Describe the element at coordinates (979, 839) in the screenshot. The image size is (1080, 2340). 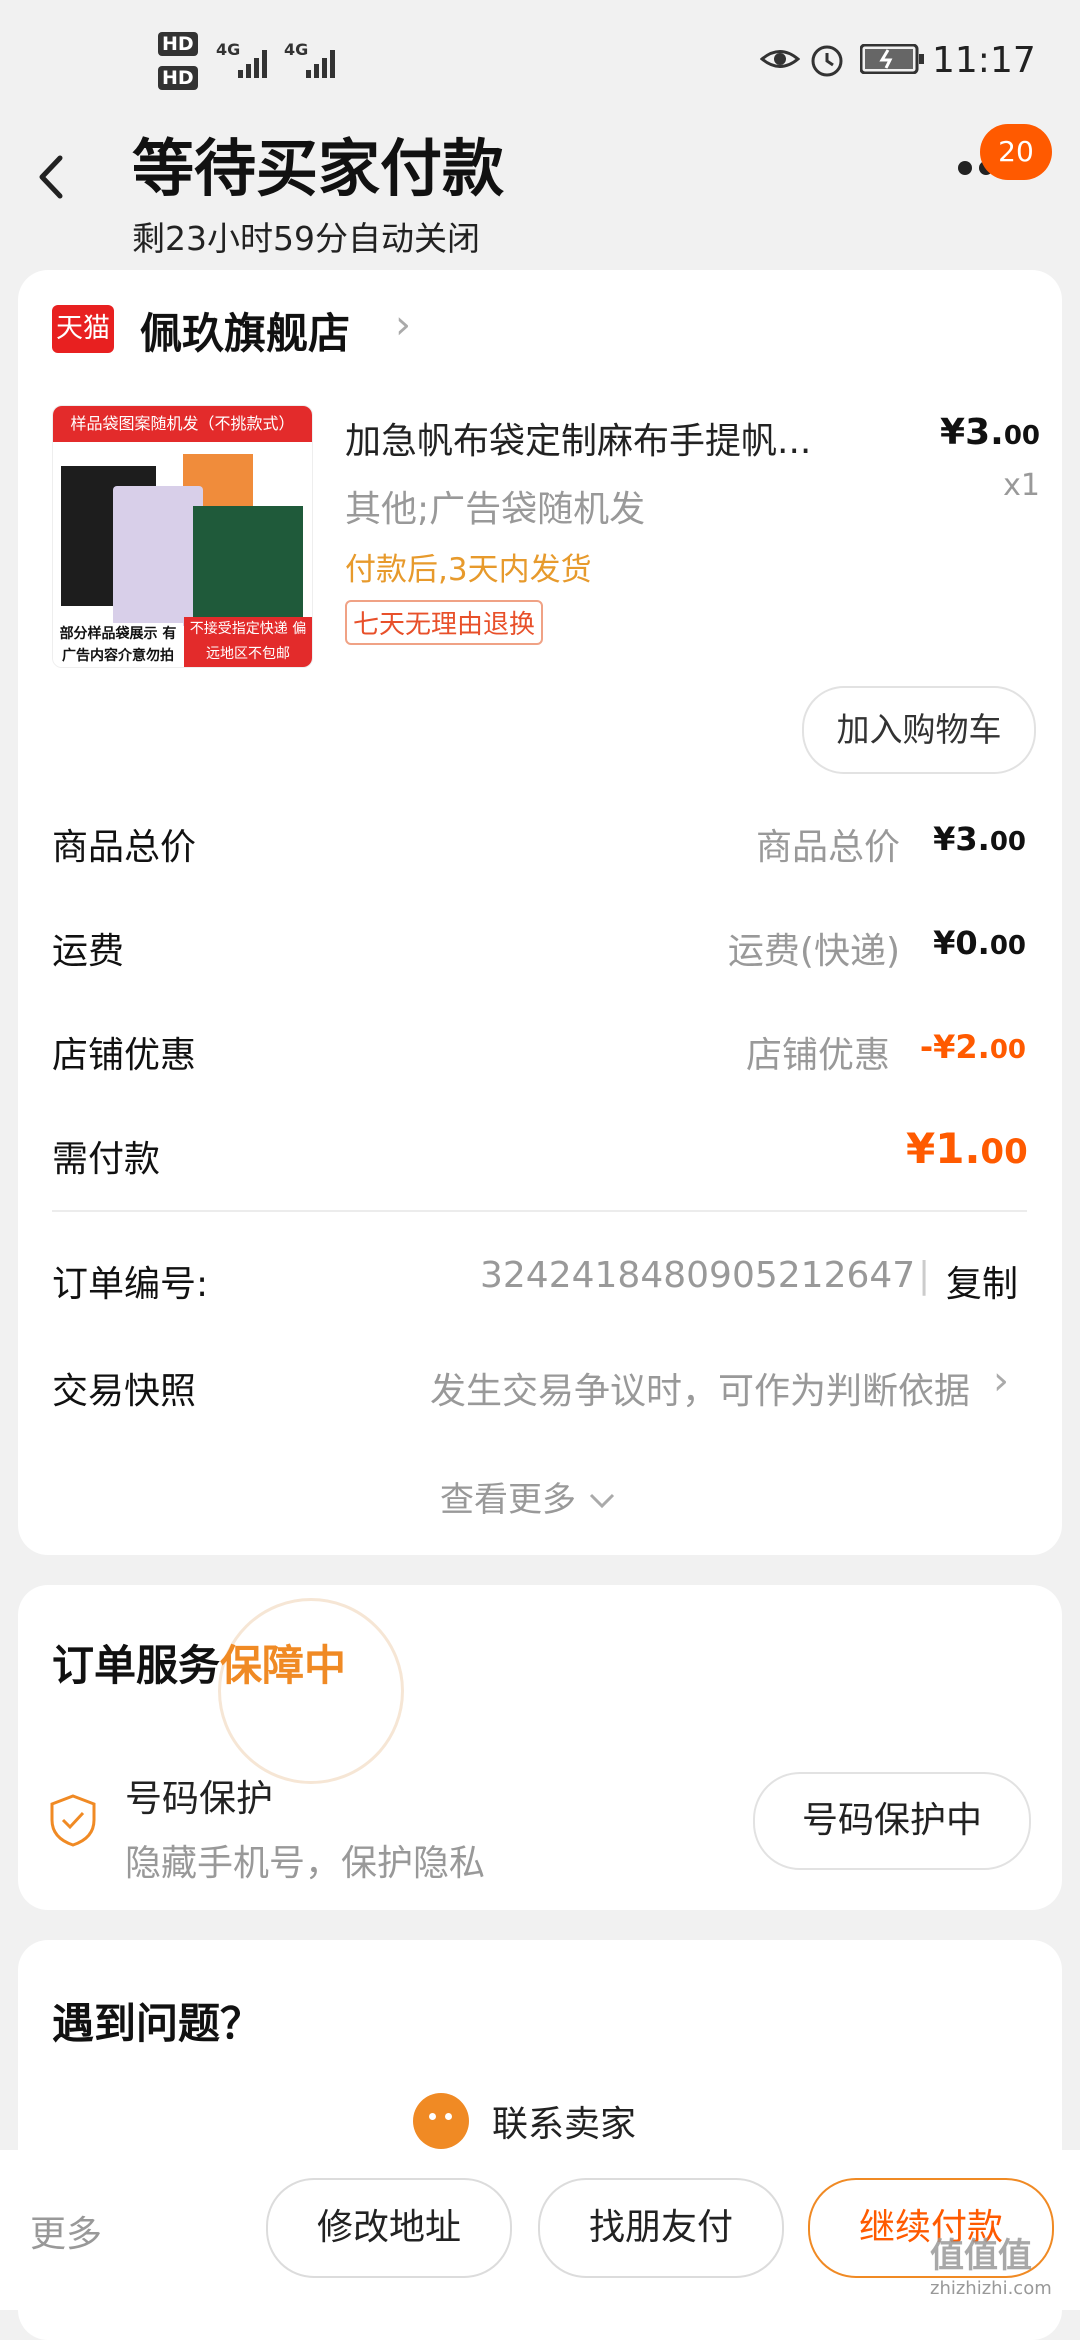
I see `summary-value-total: ¥3.00` at that location.